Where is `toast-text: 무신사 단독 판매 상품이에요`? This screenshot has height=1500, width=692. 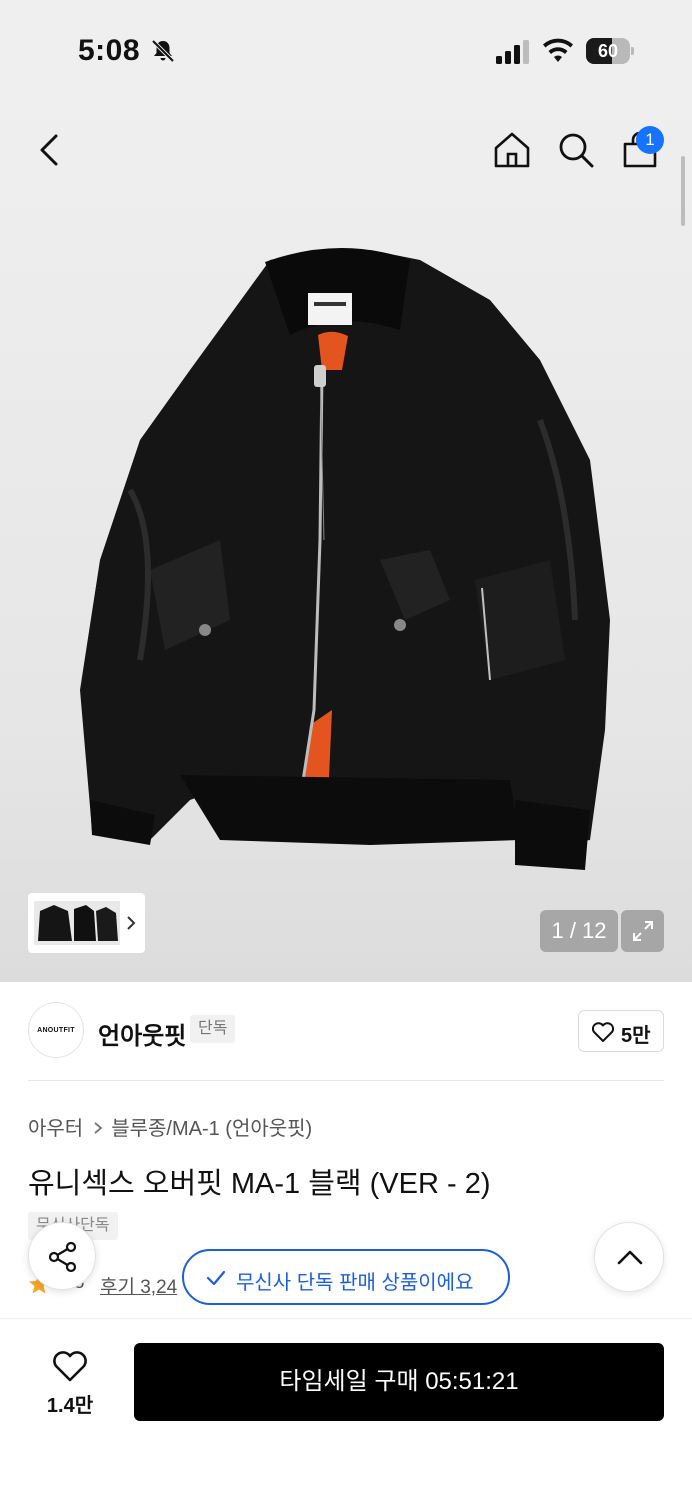 toast-text: 무신사 단독 판매 상품이에요 is located at coordinates (355, 1283).